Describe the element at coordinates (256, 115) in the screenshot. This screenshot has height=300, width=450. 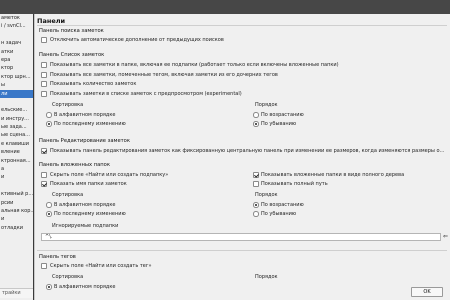
I see `notes-order-asc-radio` at that location.